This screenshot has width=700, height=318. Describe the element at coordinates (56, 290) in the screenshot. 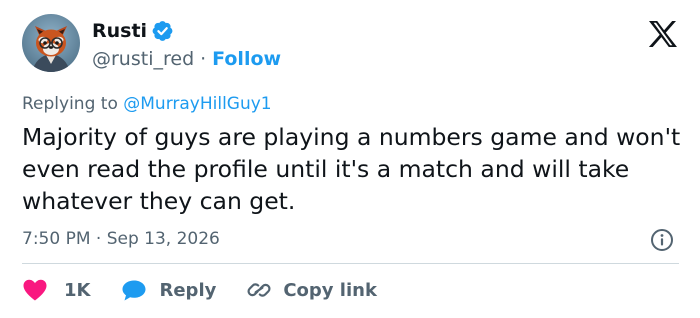

I see `like-button: 1K` at that location.